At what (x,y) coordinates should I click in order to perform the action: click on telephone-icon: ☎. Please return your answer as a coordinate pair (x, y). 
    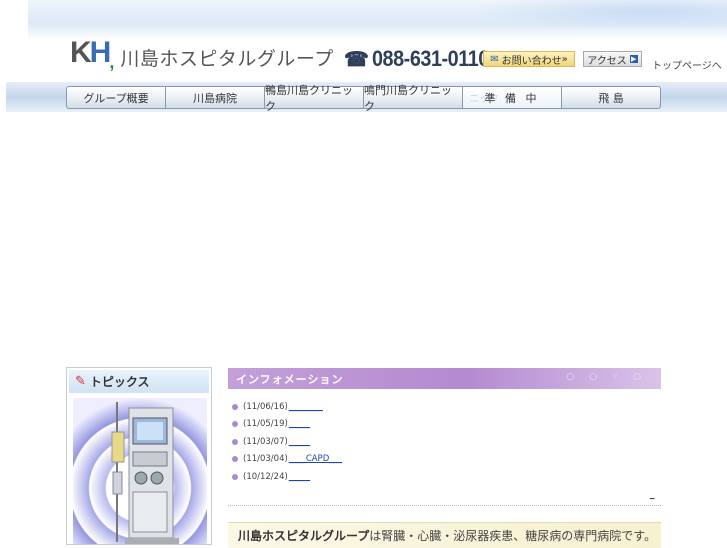
    Looking at the image, I should click on (356, 59).